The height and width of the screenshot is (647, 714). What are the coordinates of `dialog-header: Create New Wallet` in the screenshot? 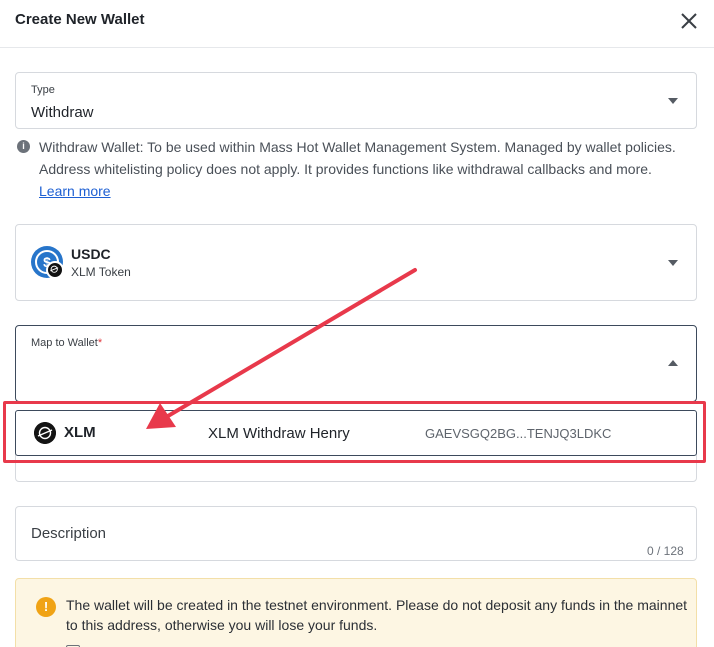 It's located at (357, 24).